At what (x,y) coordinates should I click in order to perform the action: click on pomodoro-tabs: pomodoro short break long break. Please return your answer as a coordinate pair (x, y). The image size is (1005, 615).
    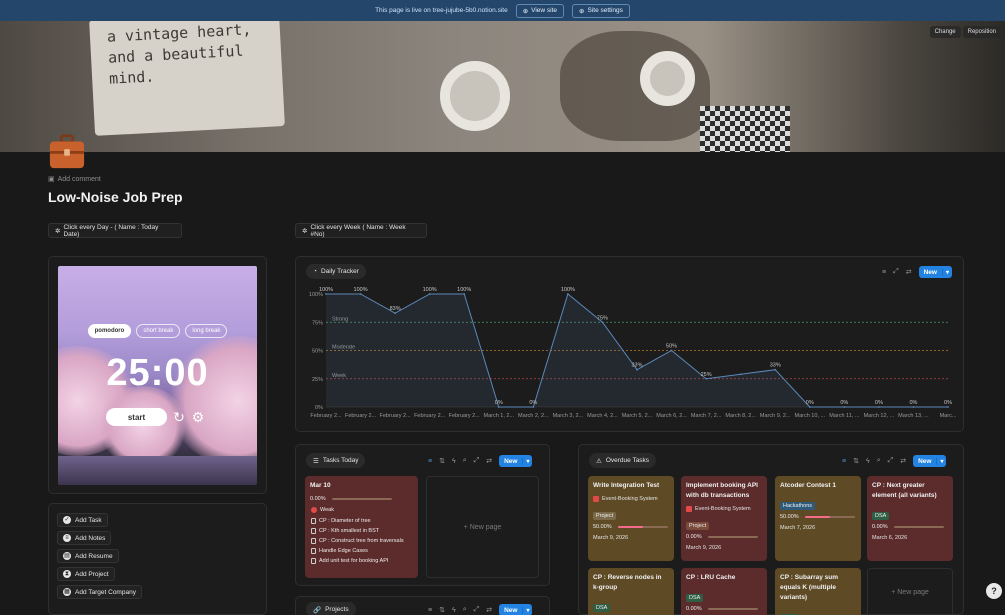
    Looking at the image, I should click on (157, 331).